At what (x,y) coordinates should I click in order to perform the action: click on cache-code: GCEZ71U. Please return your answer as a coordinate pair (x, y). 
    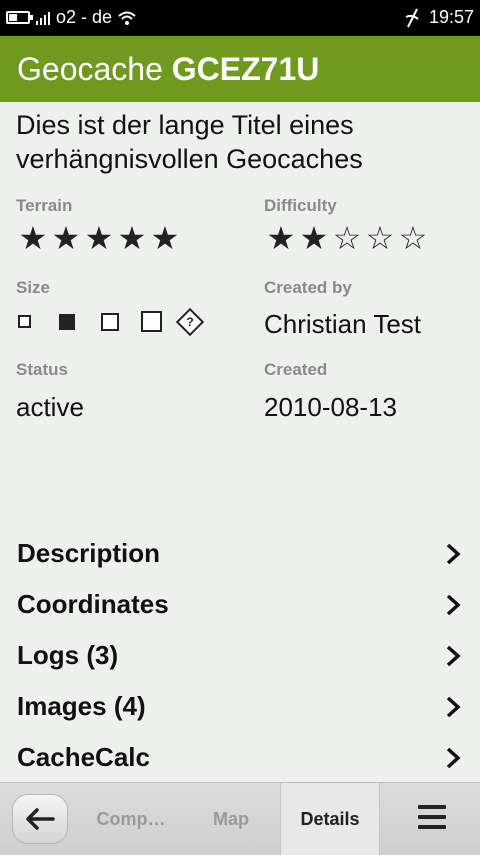
    Looking at the image, I should click on (245, 69).